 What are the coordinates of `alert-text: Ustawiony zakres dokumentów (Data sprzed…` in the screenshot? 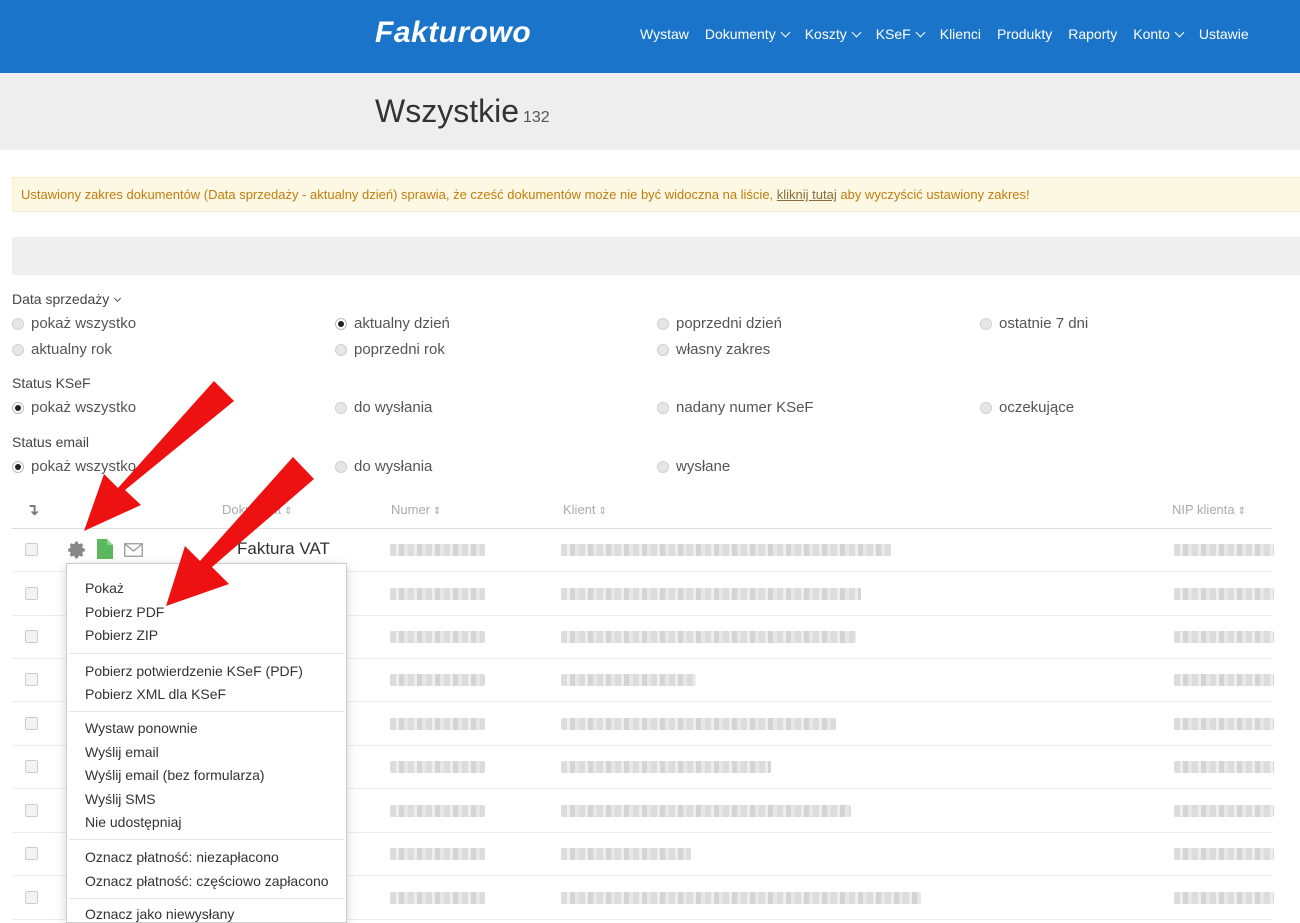 It's located at (399, 194).